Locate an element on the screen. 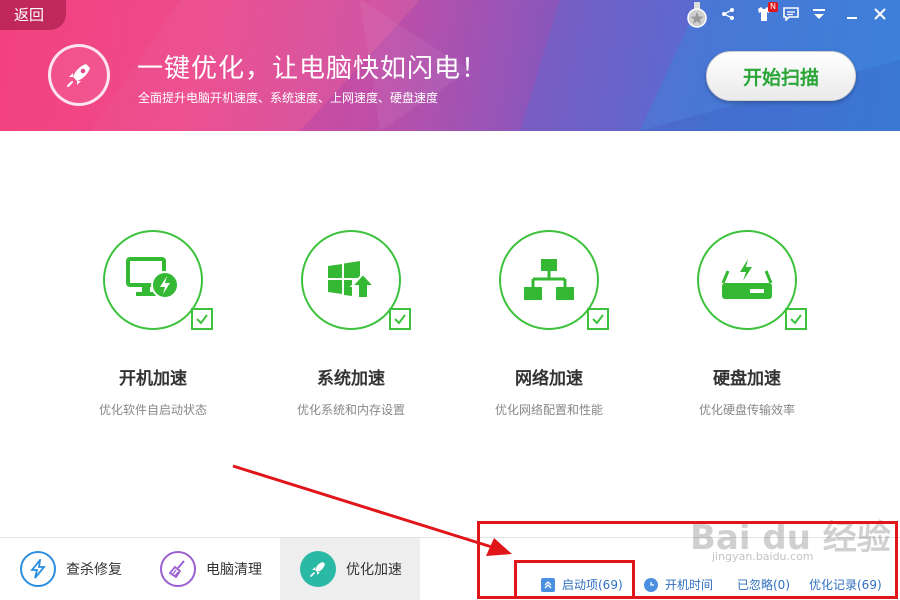 The height and width of the screenshot is (600, 900). feature-network-speedup: 网络加速 优化网络配置和性能 is located at coordinates (549, 324).